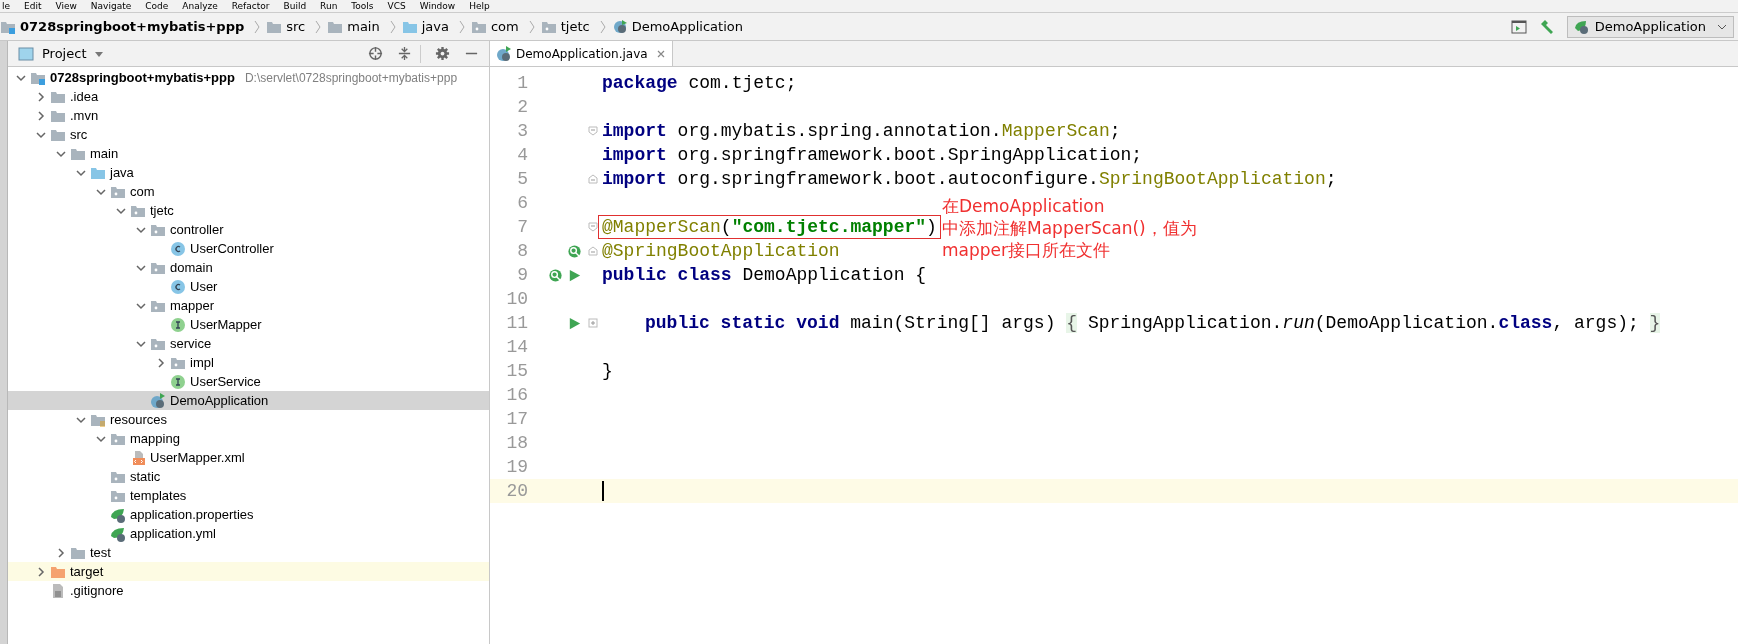 The height and width of the screenshot is (644, 1738). Describe the element at coordinates (178, 381) in the screenshot. I see `interface-icon` at that location.